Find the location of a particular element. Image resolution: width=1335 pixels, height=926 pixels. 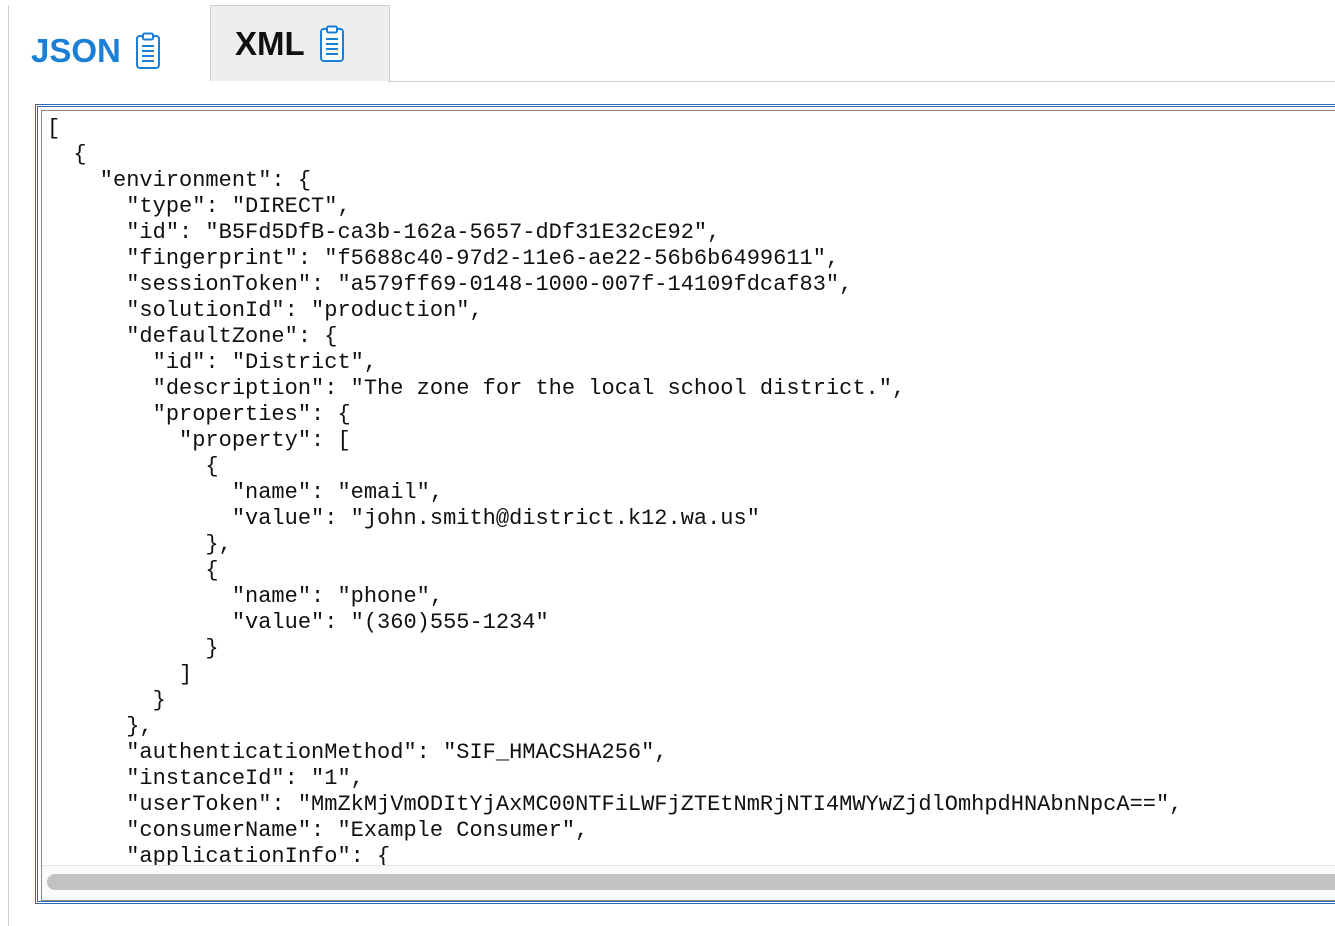

horizontal-scrollbar is located at coordinates (688, 882).